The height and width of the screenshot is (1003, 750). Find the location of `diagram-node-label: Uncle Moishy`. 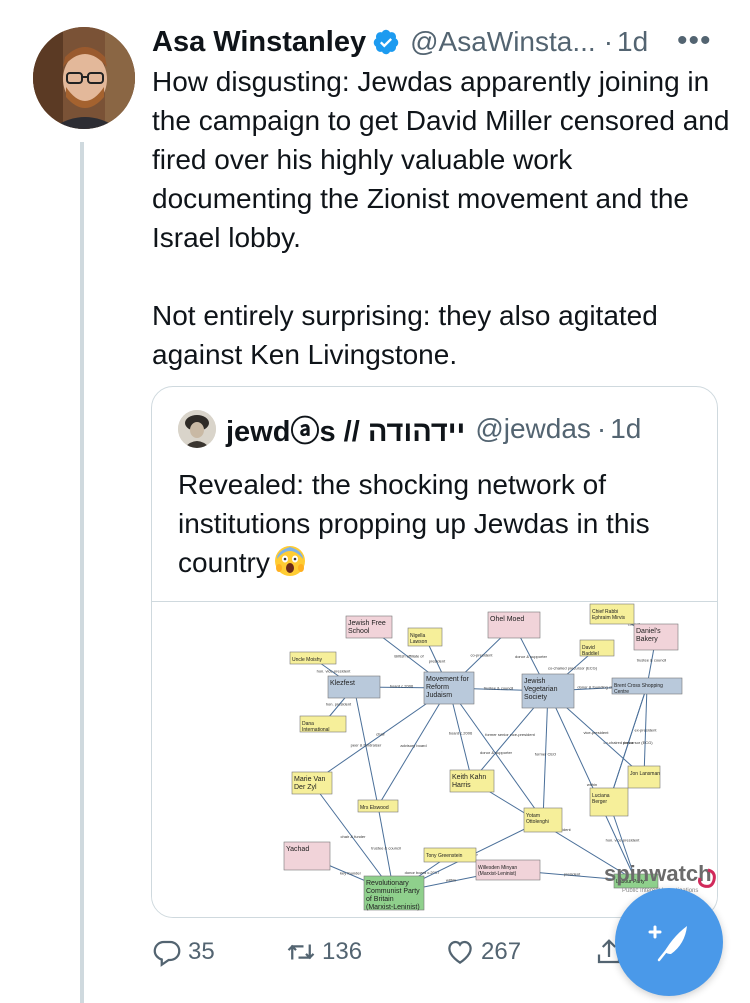

diagram-node-label: Uncle Moishy is located at coordinates (307, 660).